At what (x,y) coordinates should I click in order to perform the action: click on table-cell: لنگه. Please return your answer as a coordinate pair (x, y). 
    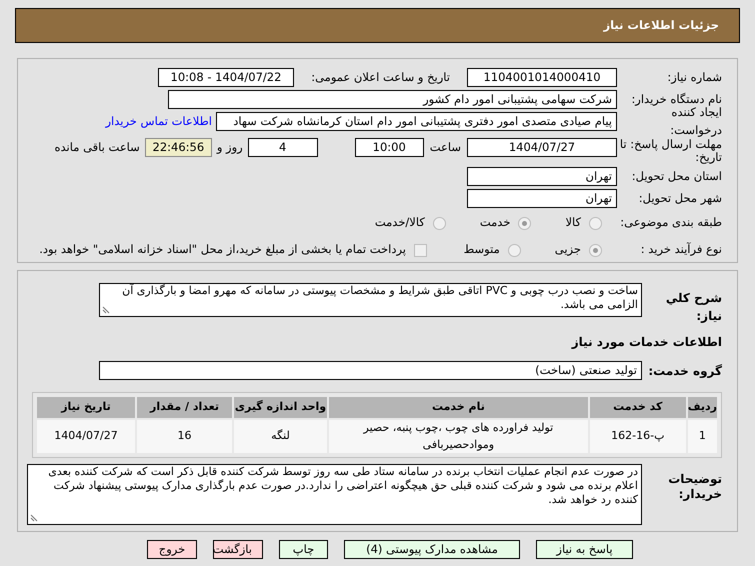
    Looking at the image, I should click on (280, 436).